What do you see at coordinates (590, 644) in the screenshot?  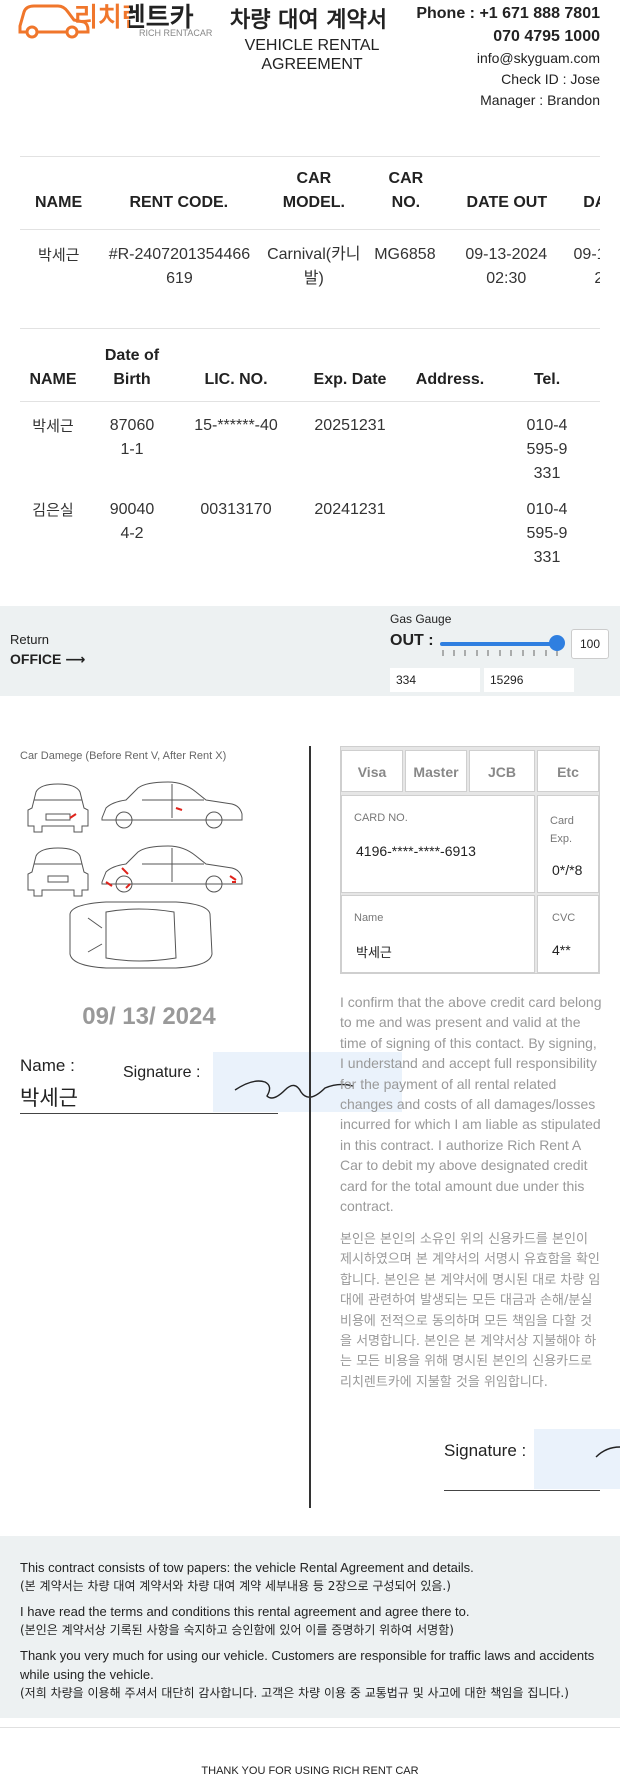 I see `gas-gauge-value: 100` at bounding box center [590, 644].